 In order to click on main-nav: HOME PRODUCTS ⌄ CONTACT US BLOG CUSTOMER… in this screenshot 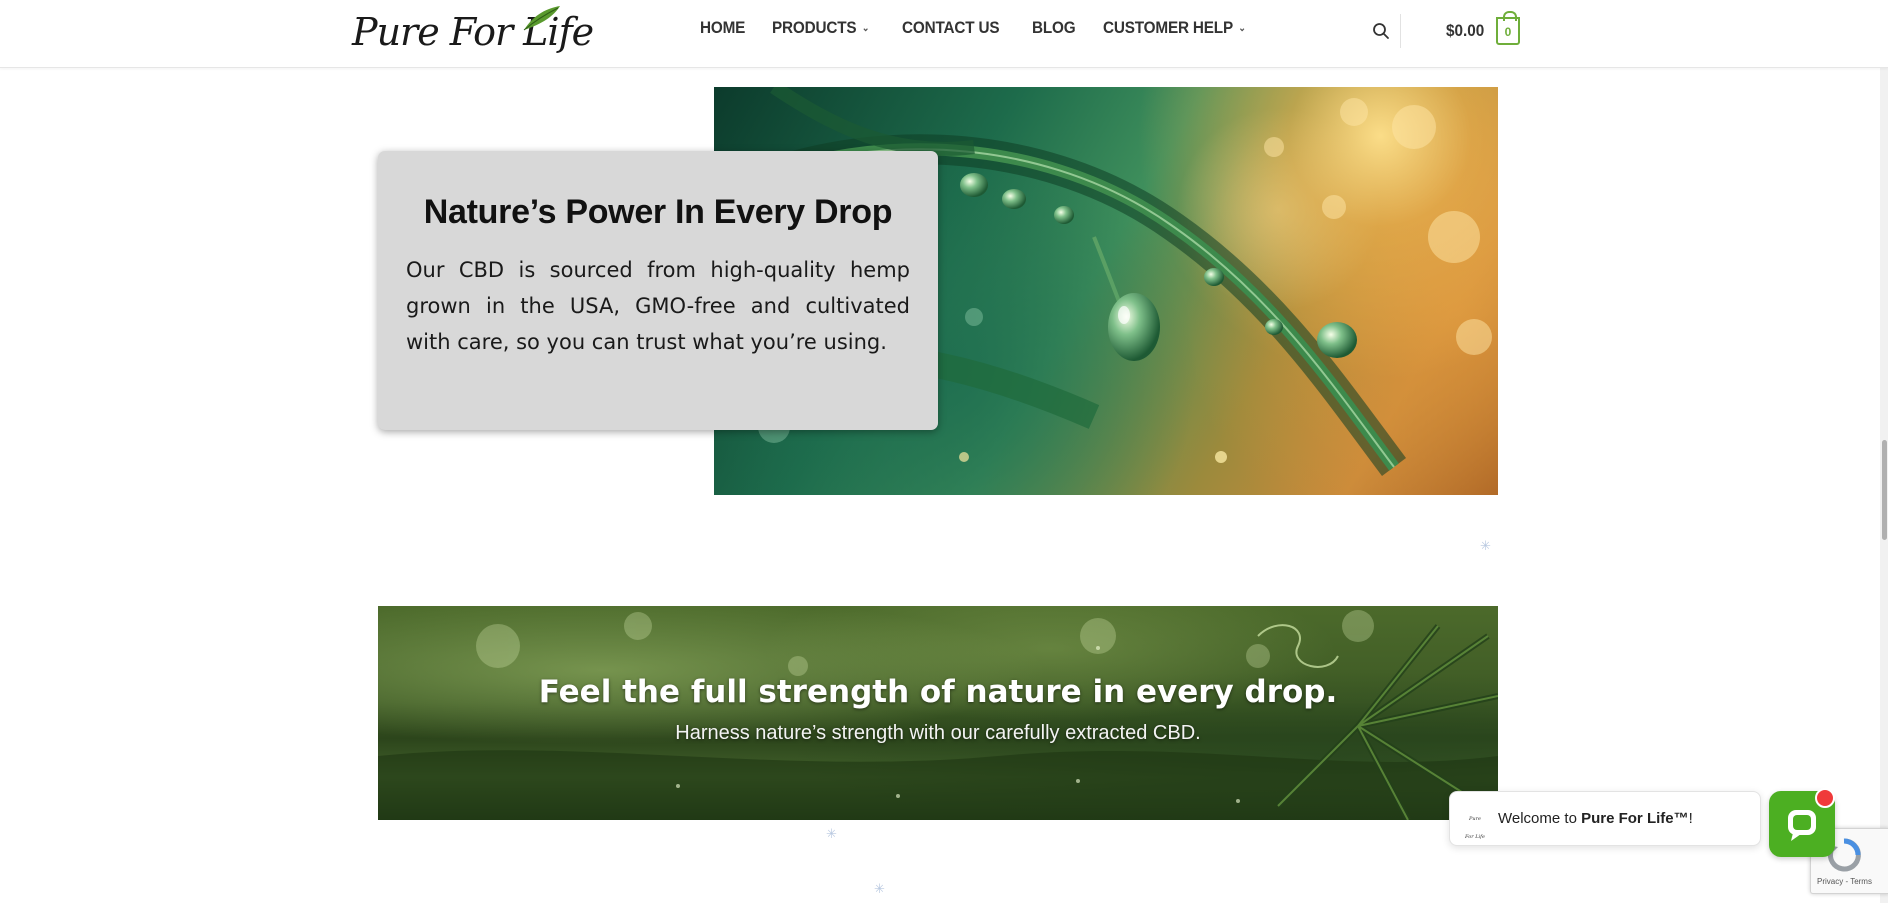, I will do `click(991, 28)`.